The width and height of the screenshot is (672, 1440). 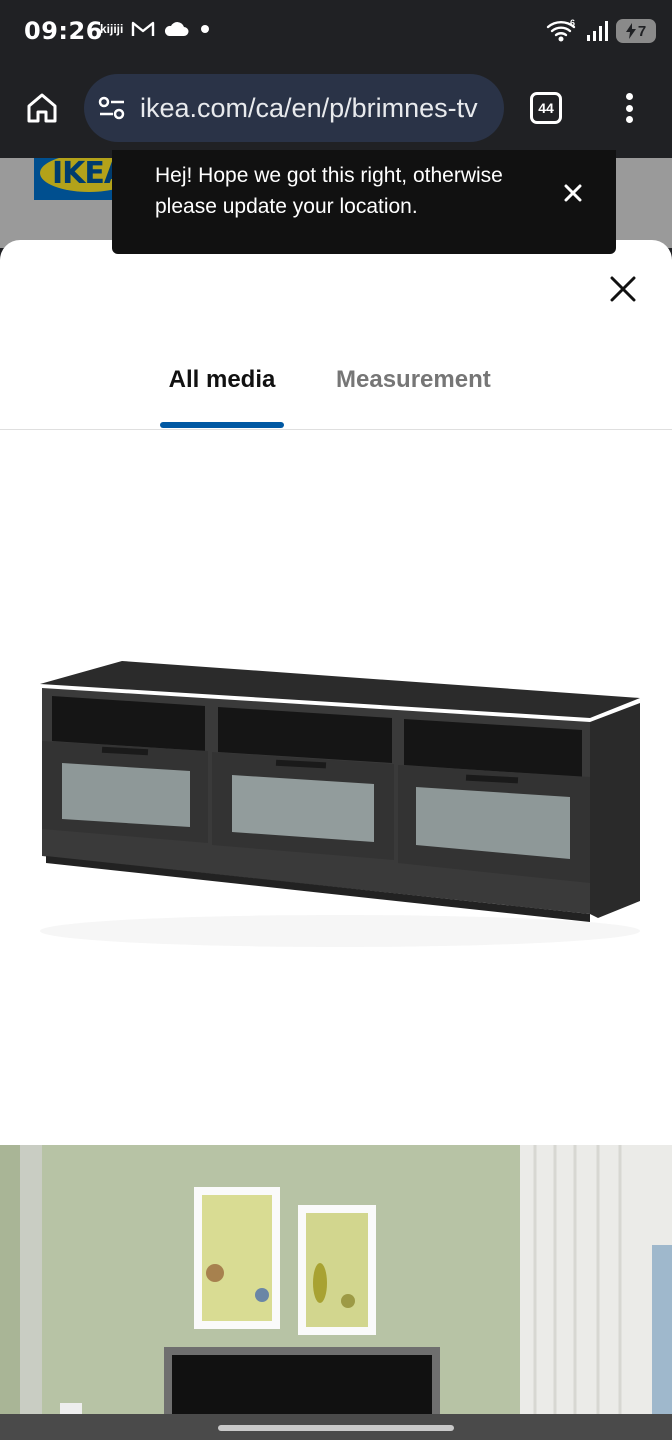 What do you see at coordinates (112, 108) in the screenshot?
I see `site-settings-icon` at bounding box center [112, 108].